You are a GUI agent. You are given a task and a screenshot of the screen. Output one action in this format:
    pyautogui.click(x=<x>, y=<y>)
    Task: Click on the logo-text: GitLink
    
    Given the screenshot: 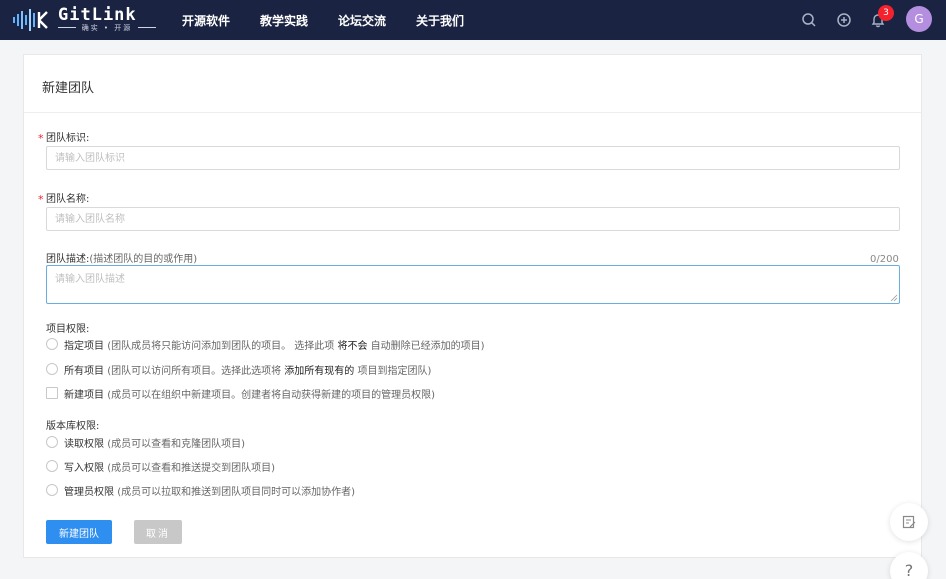 What is the action you would take?
    pyautogui.click(x=97, y=15)
    